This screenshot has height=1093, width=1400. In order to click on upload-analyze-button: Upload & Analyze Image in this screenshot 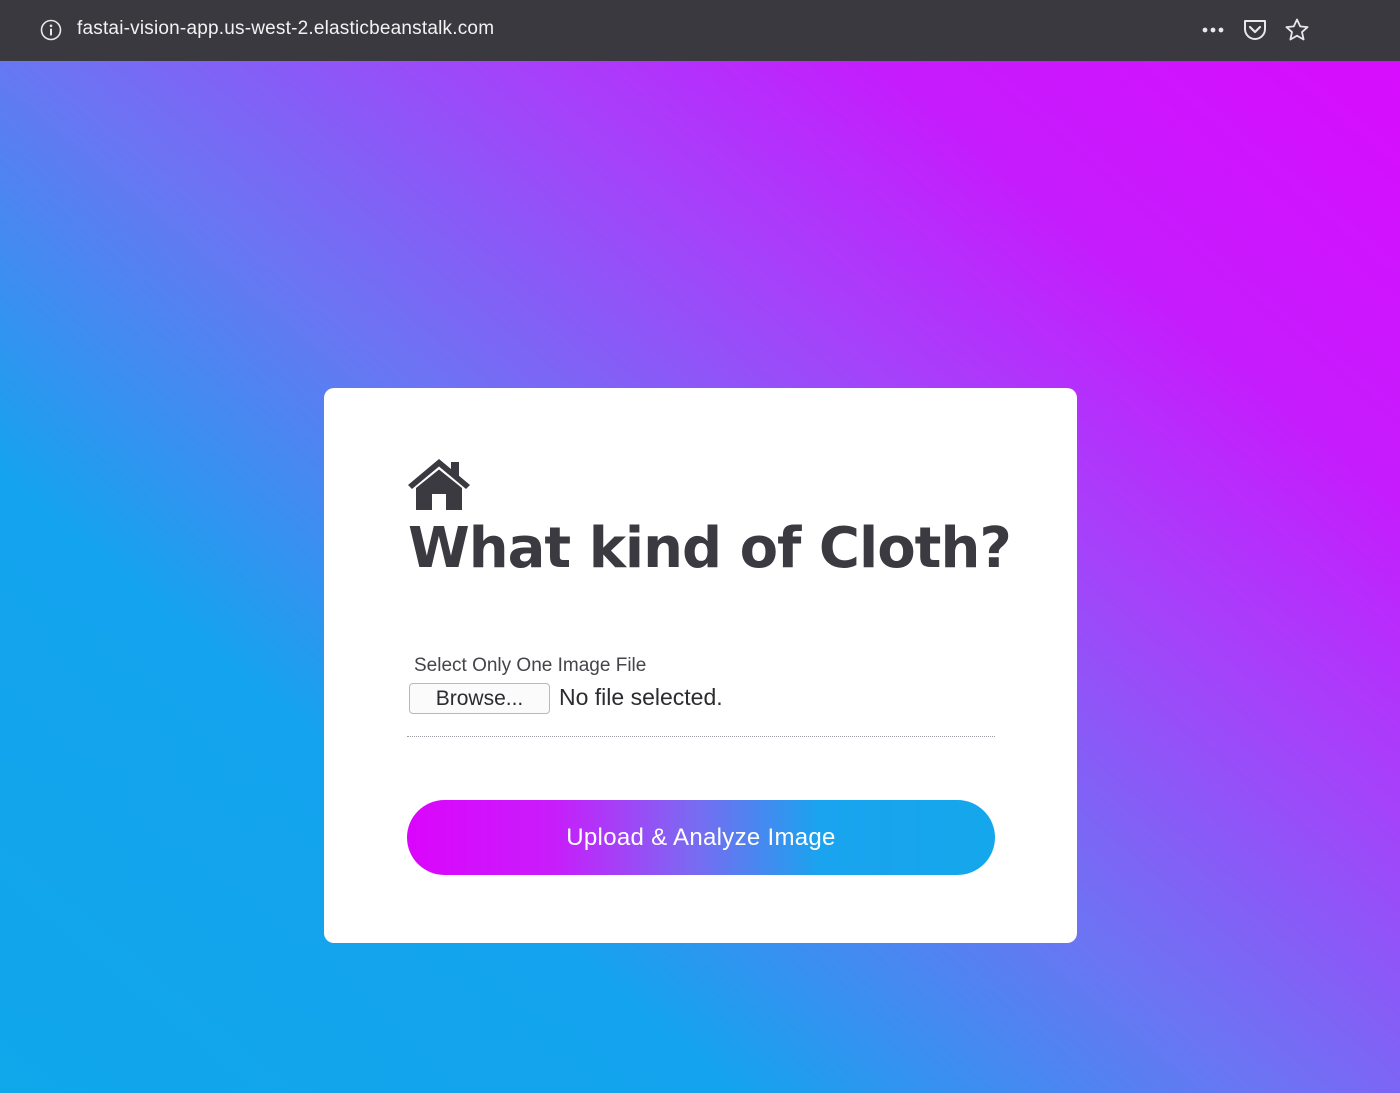, I will do `click(701, 837)`.